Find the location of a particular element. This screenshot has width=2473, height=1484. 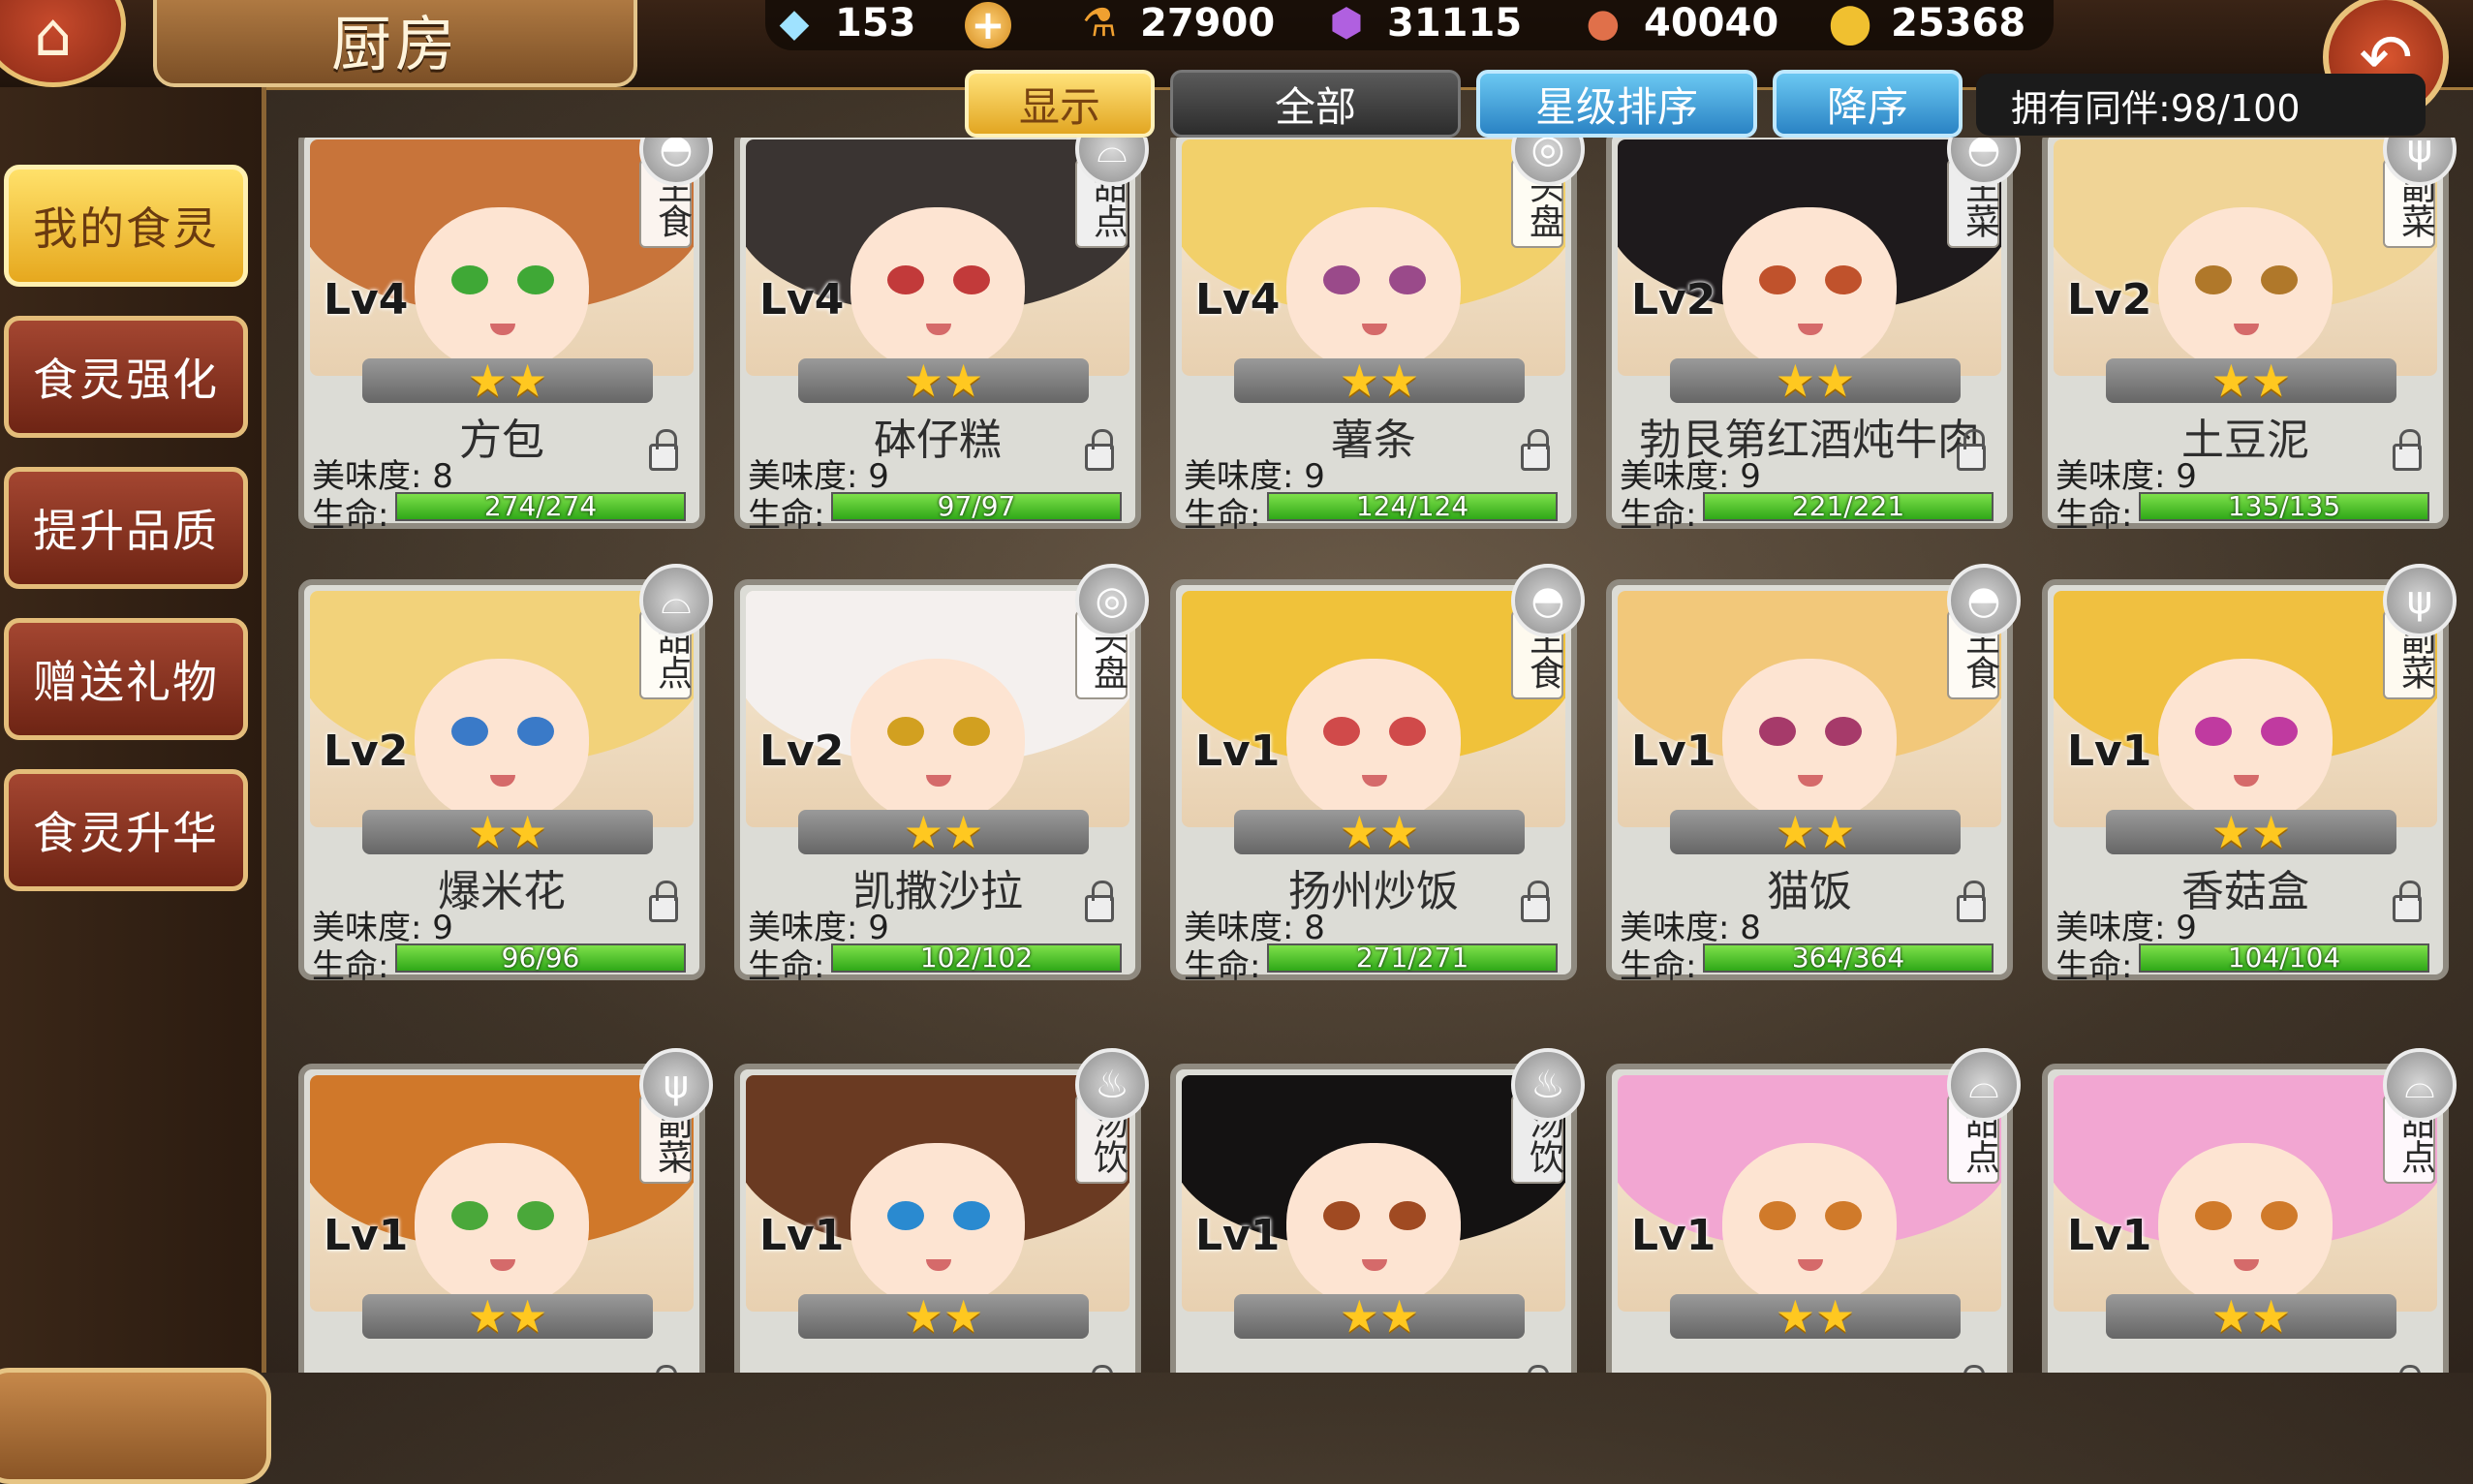

character-portrait: Lv1 甜点 is located at coordinates (1809, 1193).